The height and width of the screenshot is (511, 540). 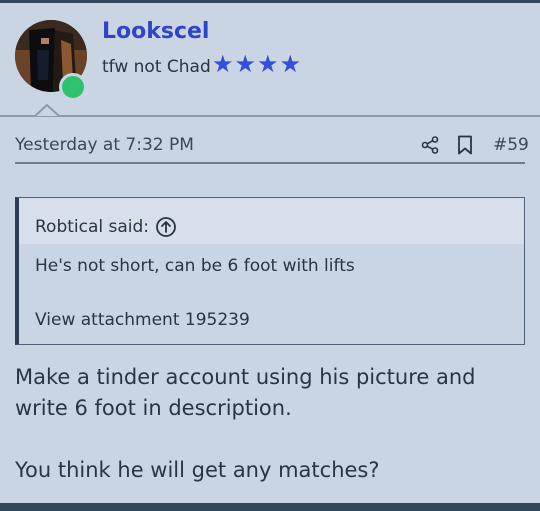 What do you see at coordinates (104, 145) in the screenshot?
I see `post-date: Yesterday at 7:32 PM` at bounding box center [104, 145].